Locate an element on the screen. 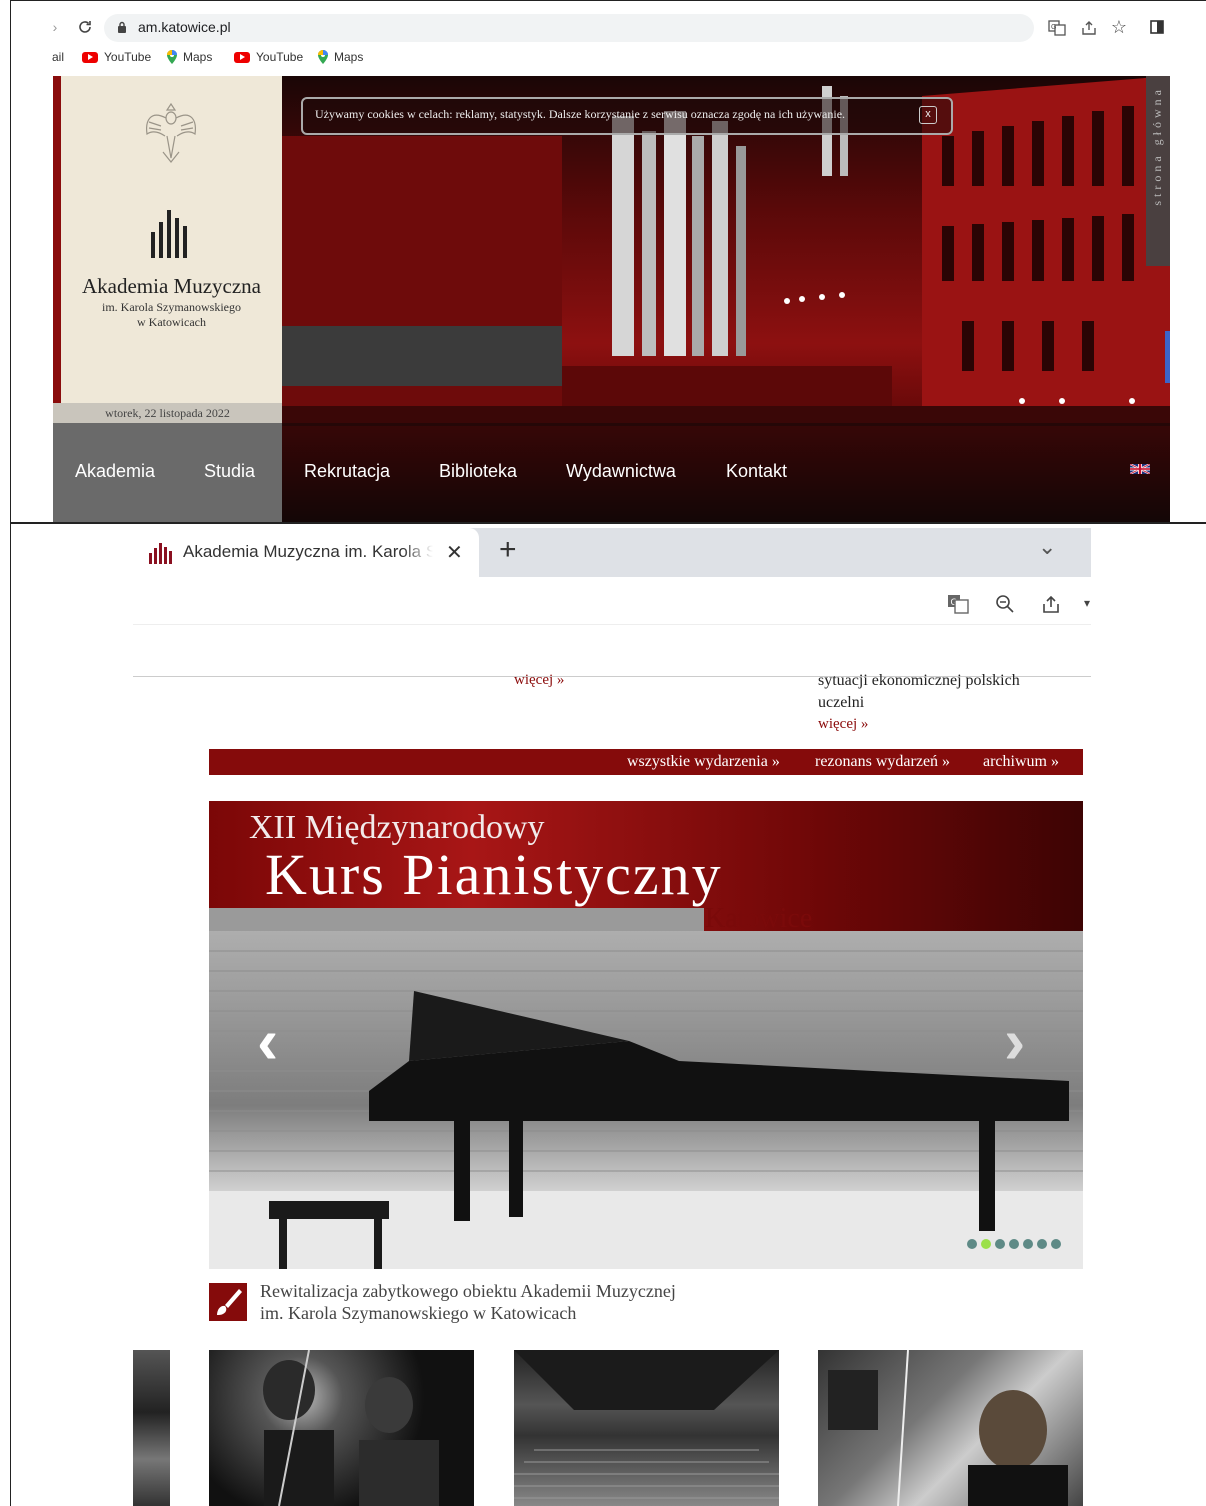 The height and width of the screenshot is (1506, 1206). slider-title-3: Katowice is located at coordinates (759, 918).